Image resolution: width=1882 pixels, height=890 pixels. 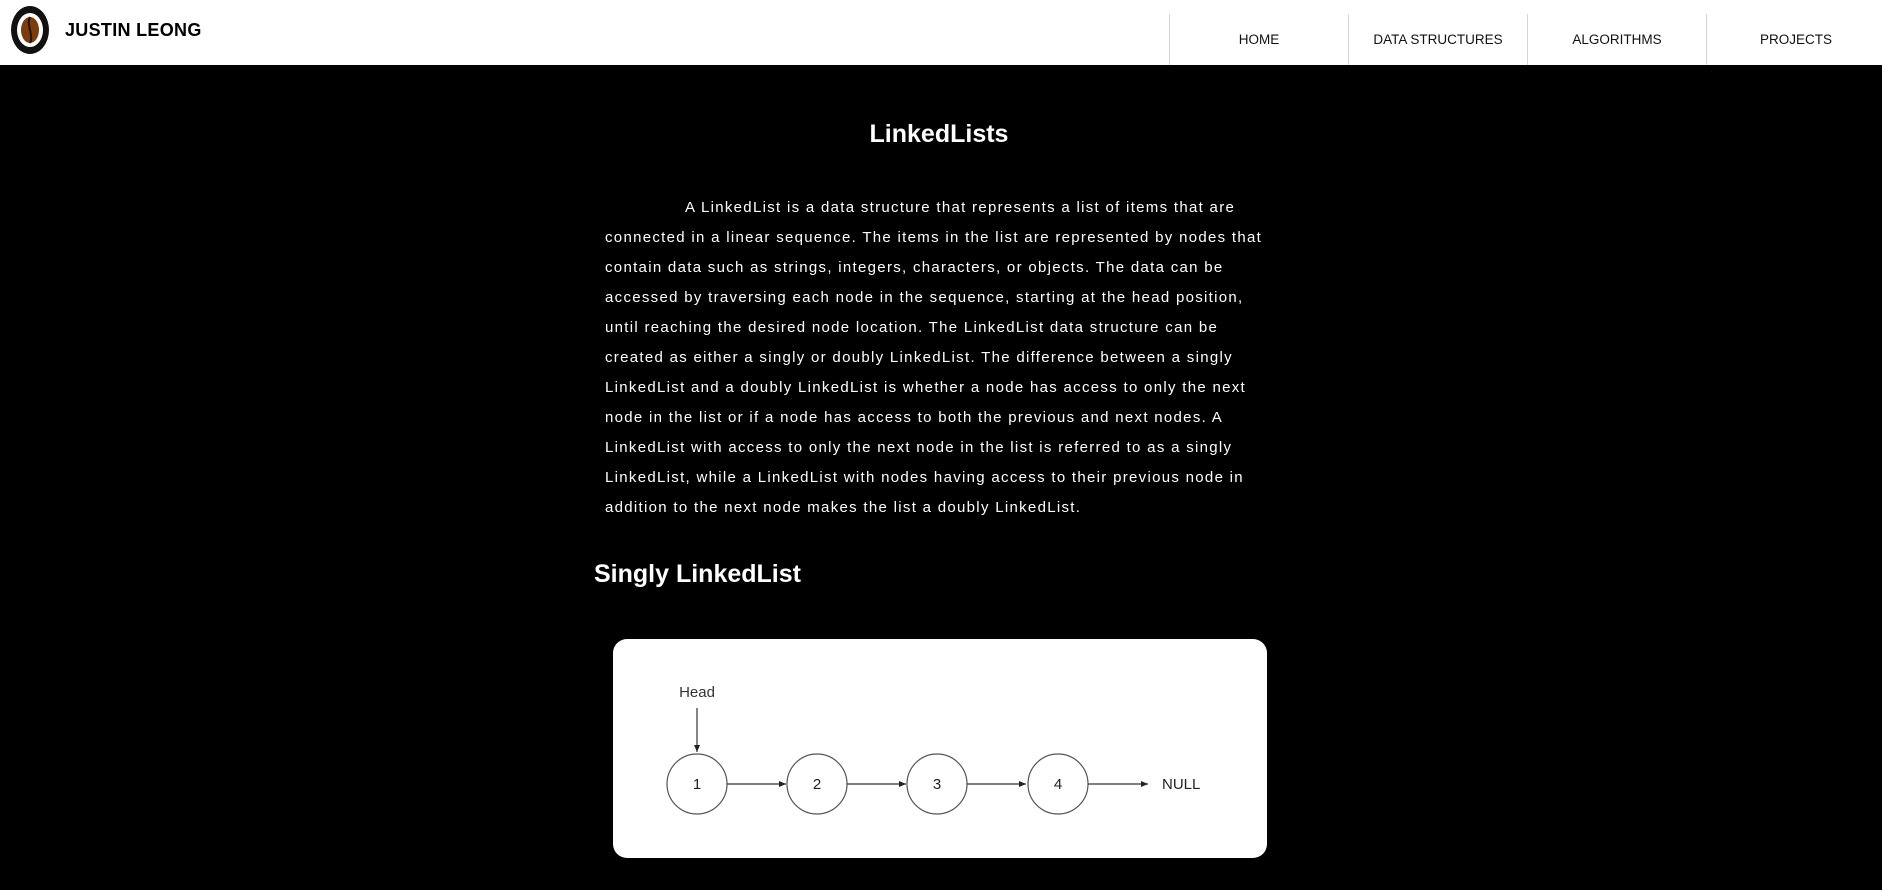 I want to click on section-title-singly: Singly LinkedList, so click(x=697, y=574).